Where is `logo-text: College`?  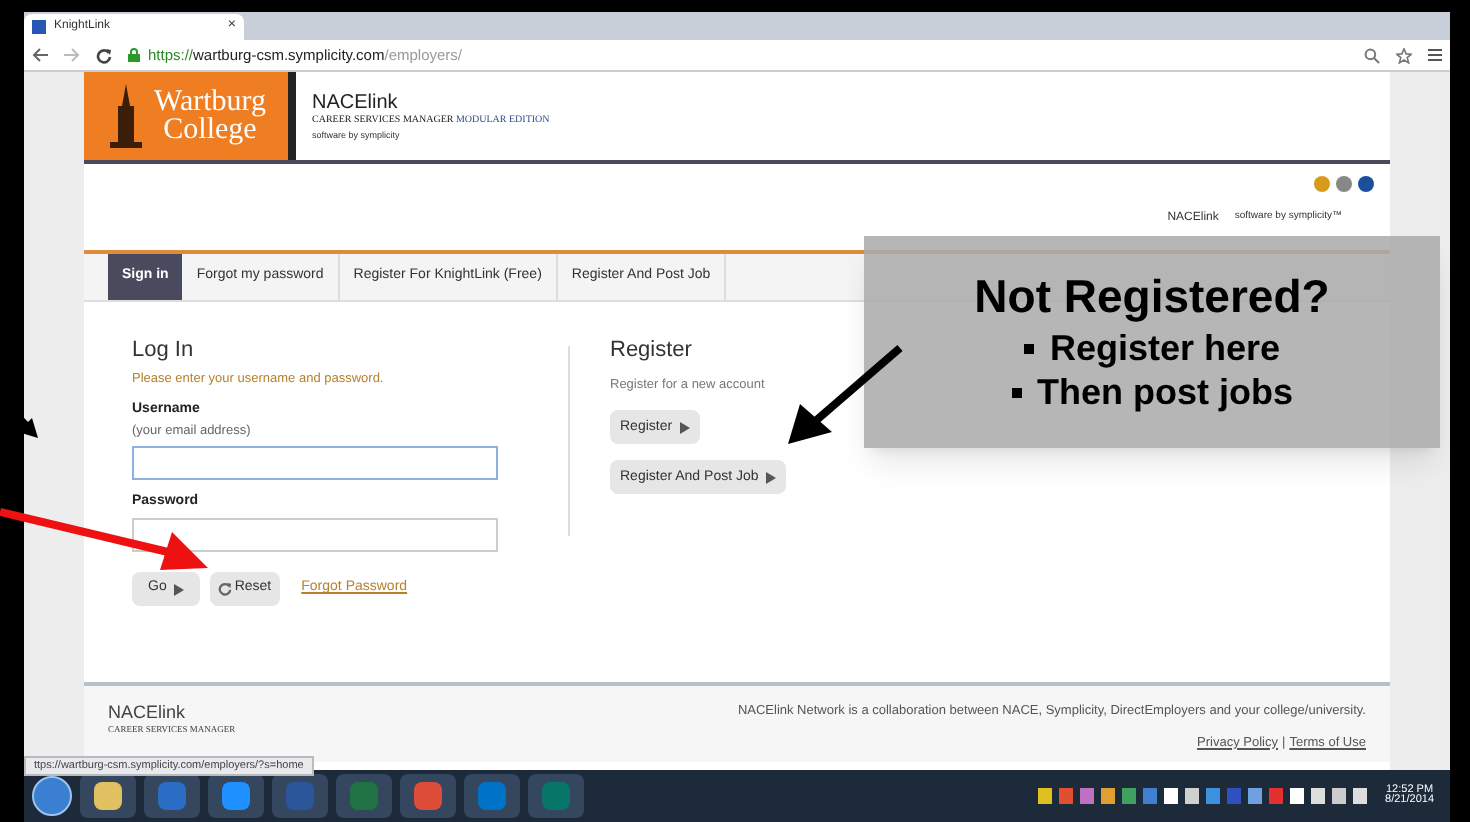 logo-text: College is located at coordinates (210, 130).